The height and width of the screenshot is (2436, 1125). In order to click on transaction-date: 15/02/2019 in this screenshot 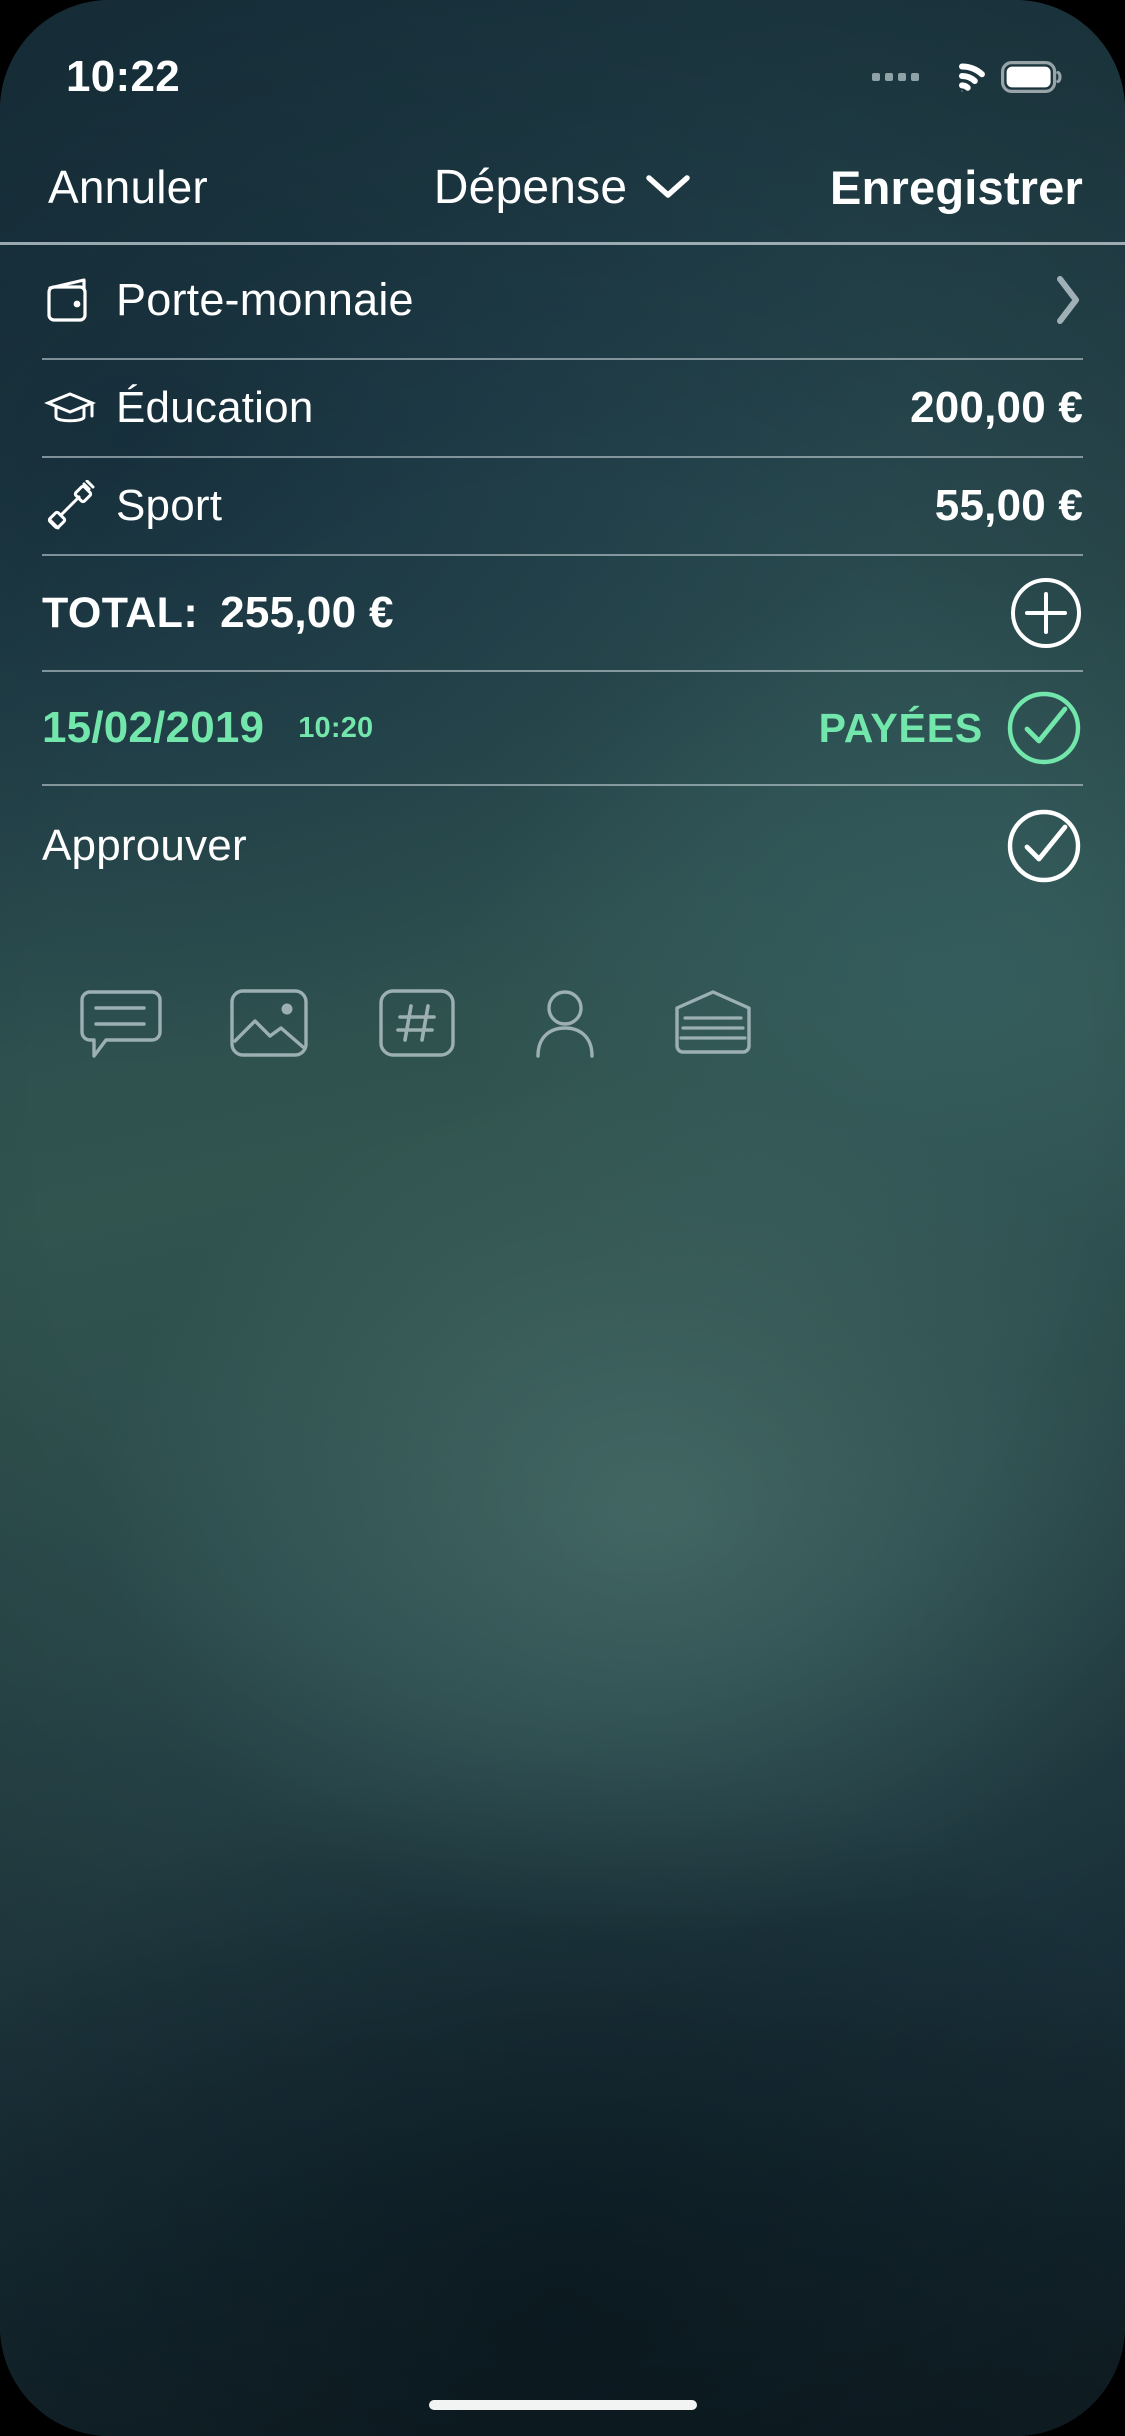, I will do `click(153, 727)`.